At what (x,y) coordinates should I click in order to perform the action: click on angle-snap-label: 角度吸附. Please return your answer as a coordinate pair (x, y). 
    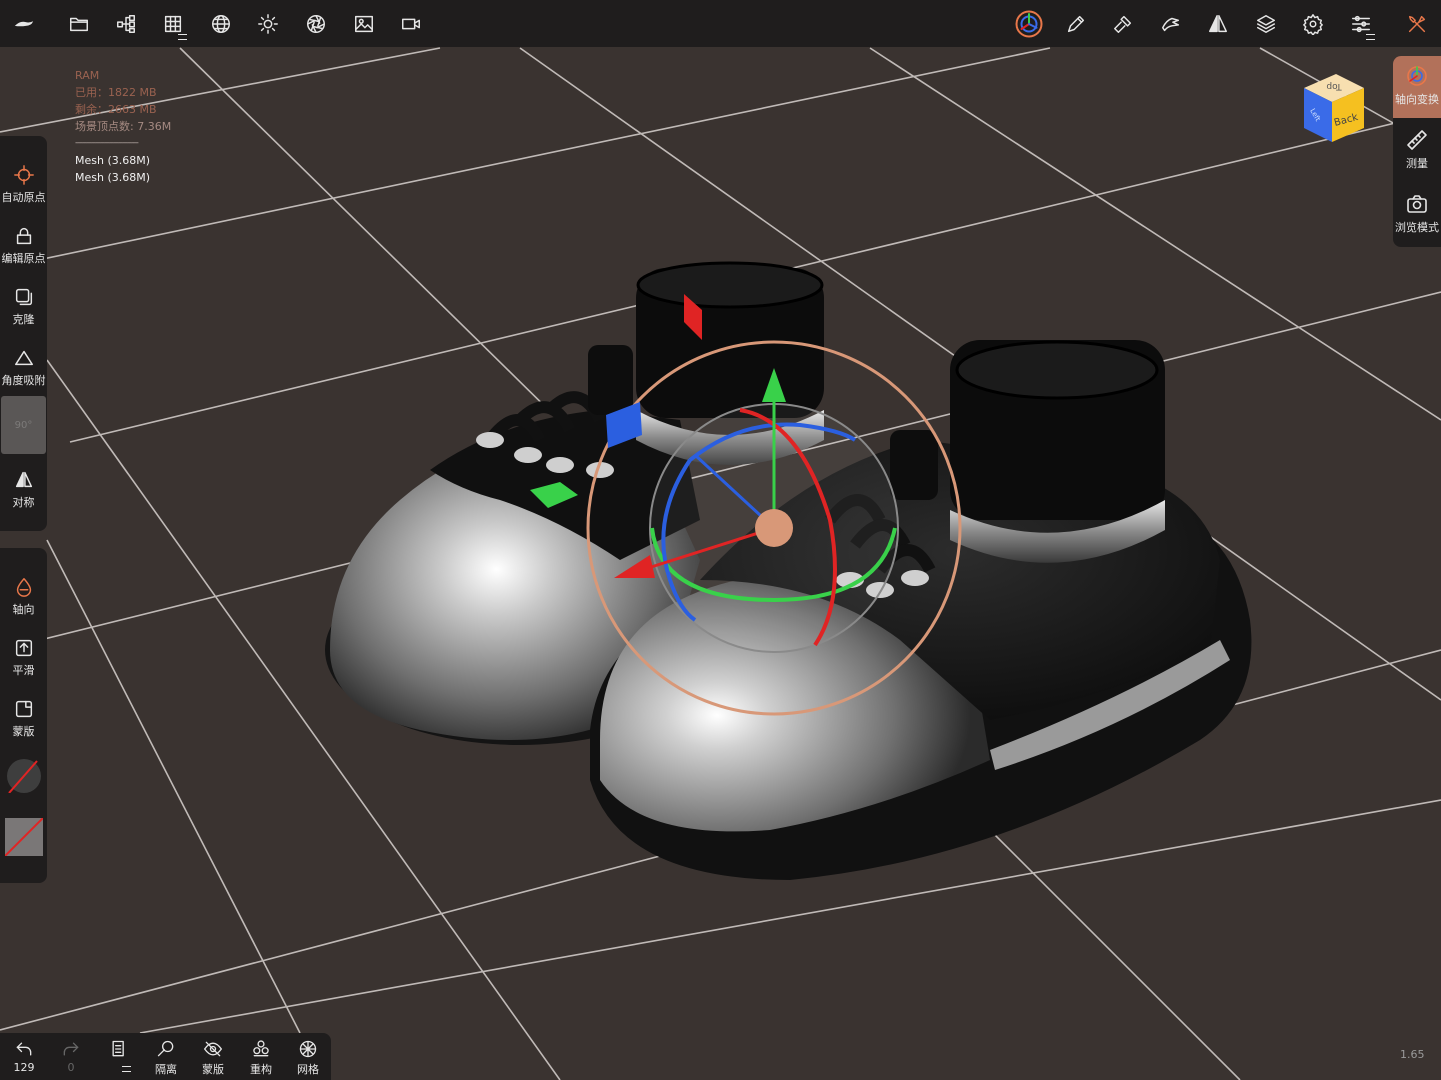
    Looking at the image, I should click on (23, 380).